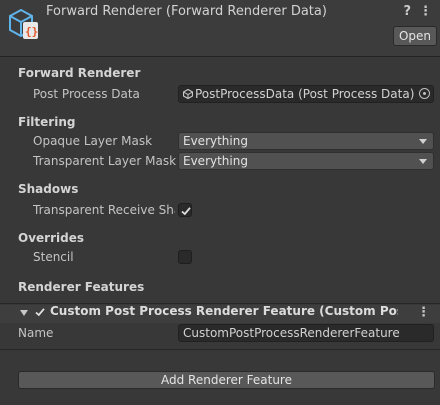 The image size is (440, 405). What do you see at coordinates (24, 313) in the screenshot?
I see `foldout-arrow-icon` at bounding box center [24, 313].